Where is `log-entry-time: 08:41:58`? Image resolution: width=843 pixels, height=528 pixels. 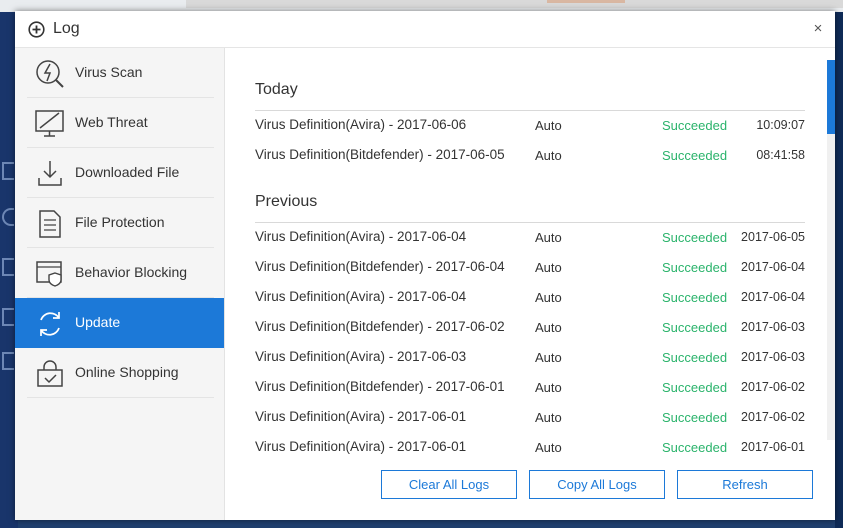 log-entry-time: 08:41:58 is located at coordinates (780, 155).